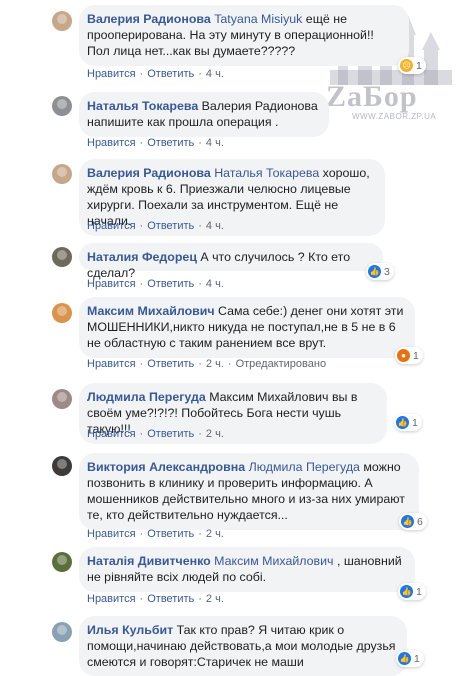 The height and width of the screenshot is (676, 460). What do you see at coordinates (266, 173) in the screenshot?
I see `comment-mention: Наталья Токарева` at bounding box center [266, 173].